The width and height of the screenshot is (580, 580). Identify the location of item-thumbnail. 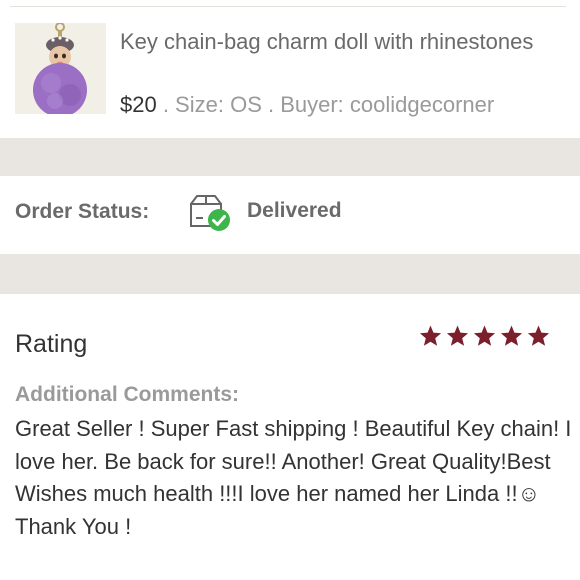
(60, 68).